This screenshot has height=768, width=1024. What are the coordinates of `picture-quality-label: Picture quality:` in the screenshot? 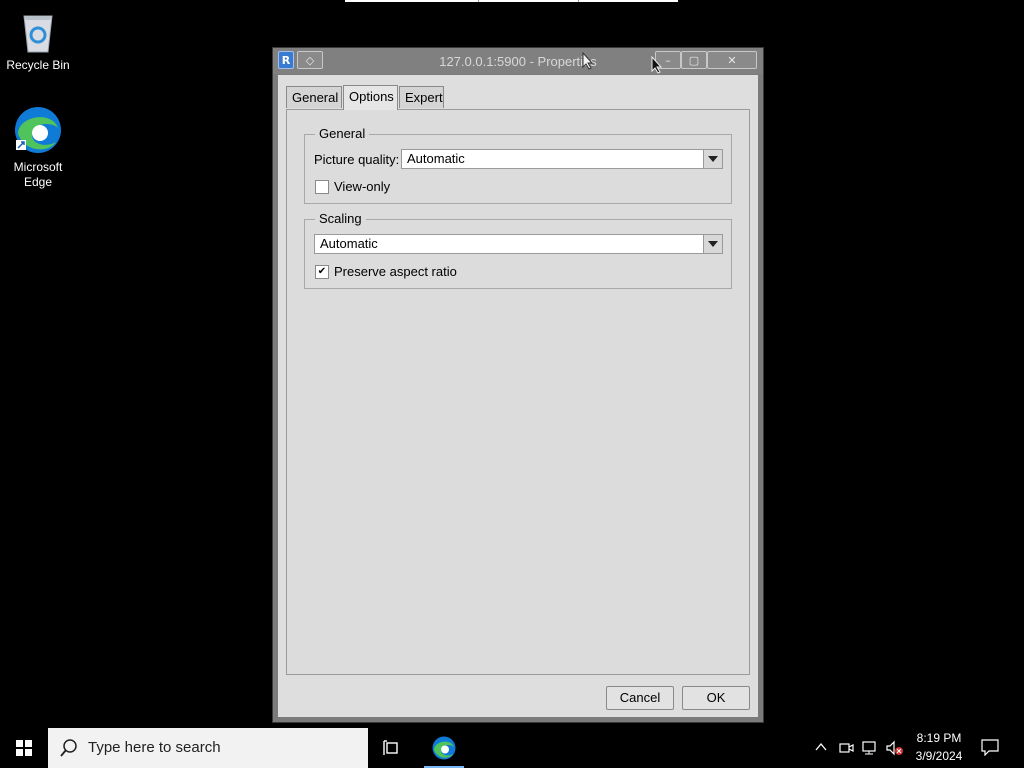 It's located at (357, 159).